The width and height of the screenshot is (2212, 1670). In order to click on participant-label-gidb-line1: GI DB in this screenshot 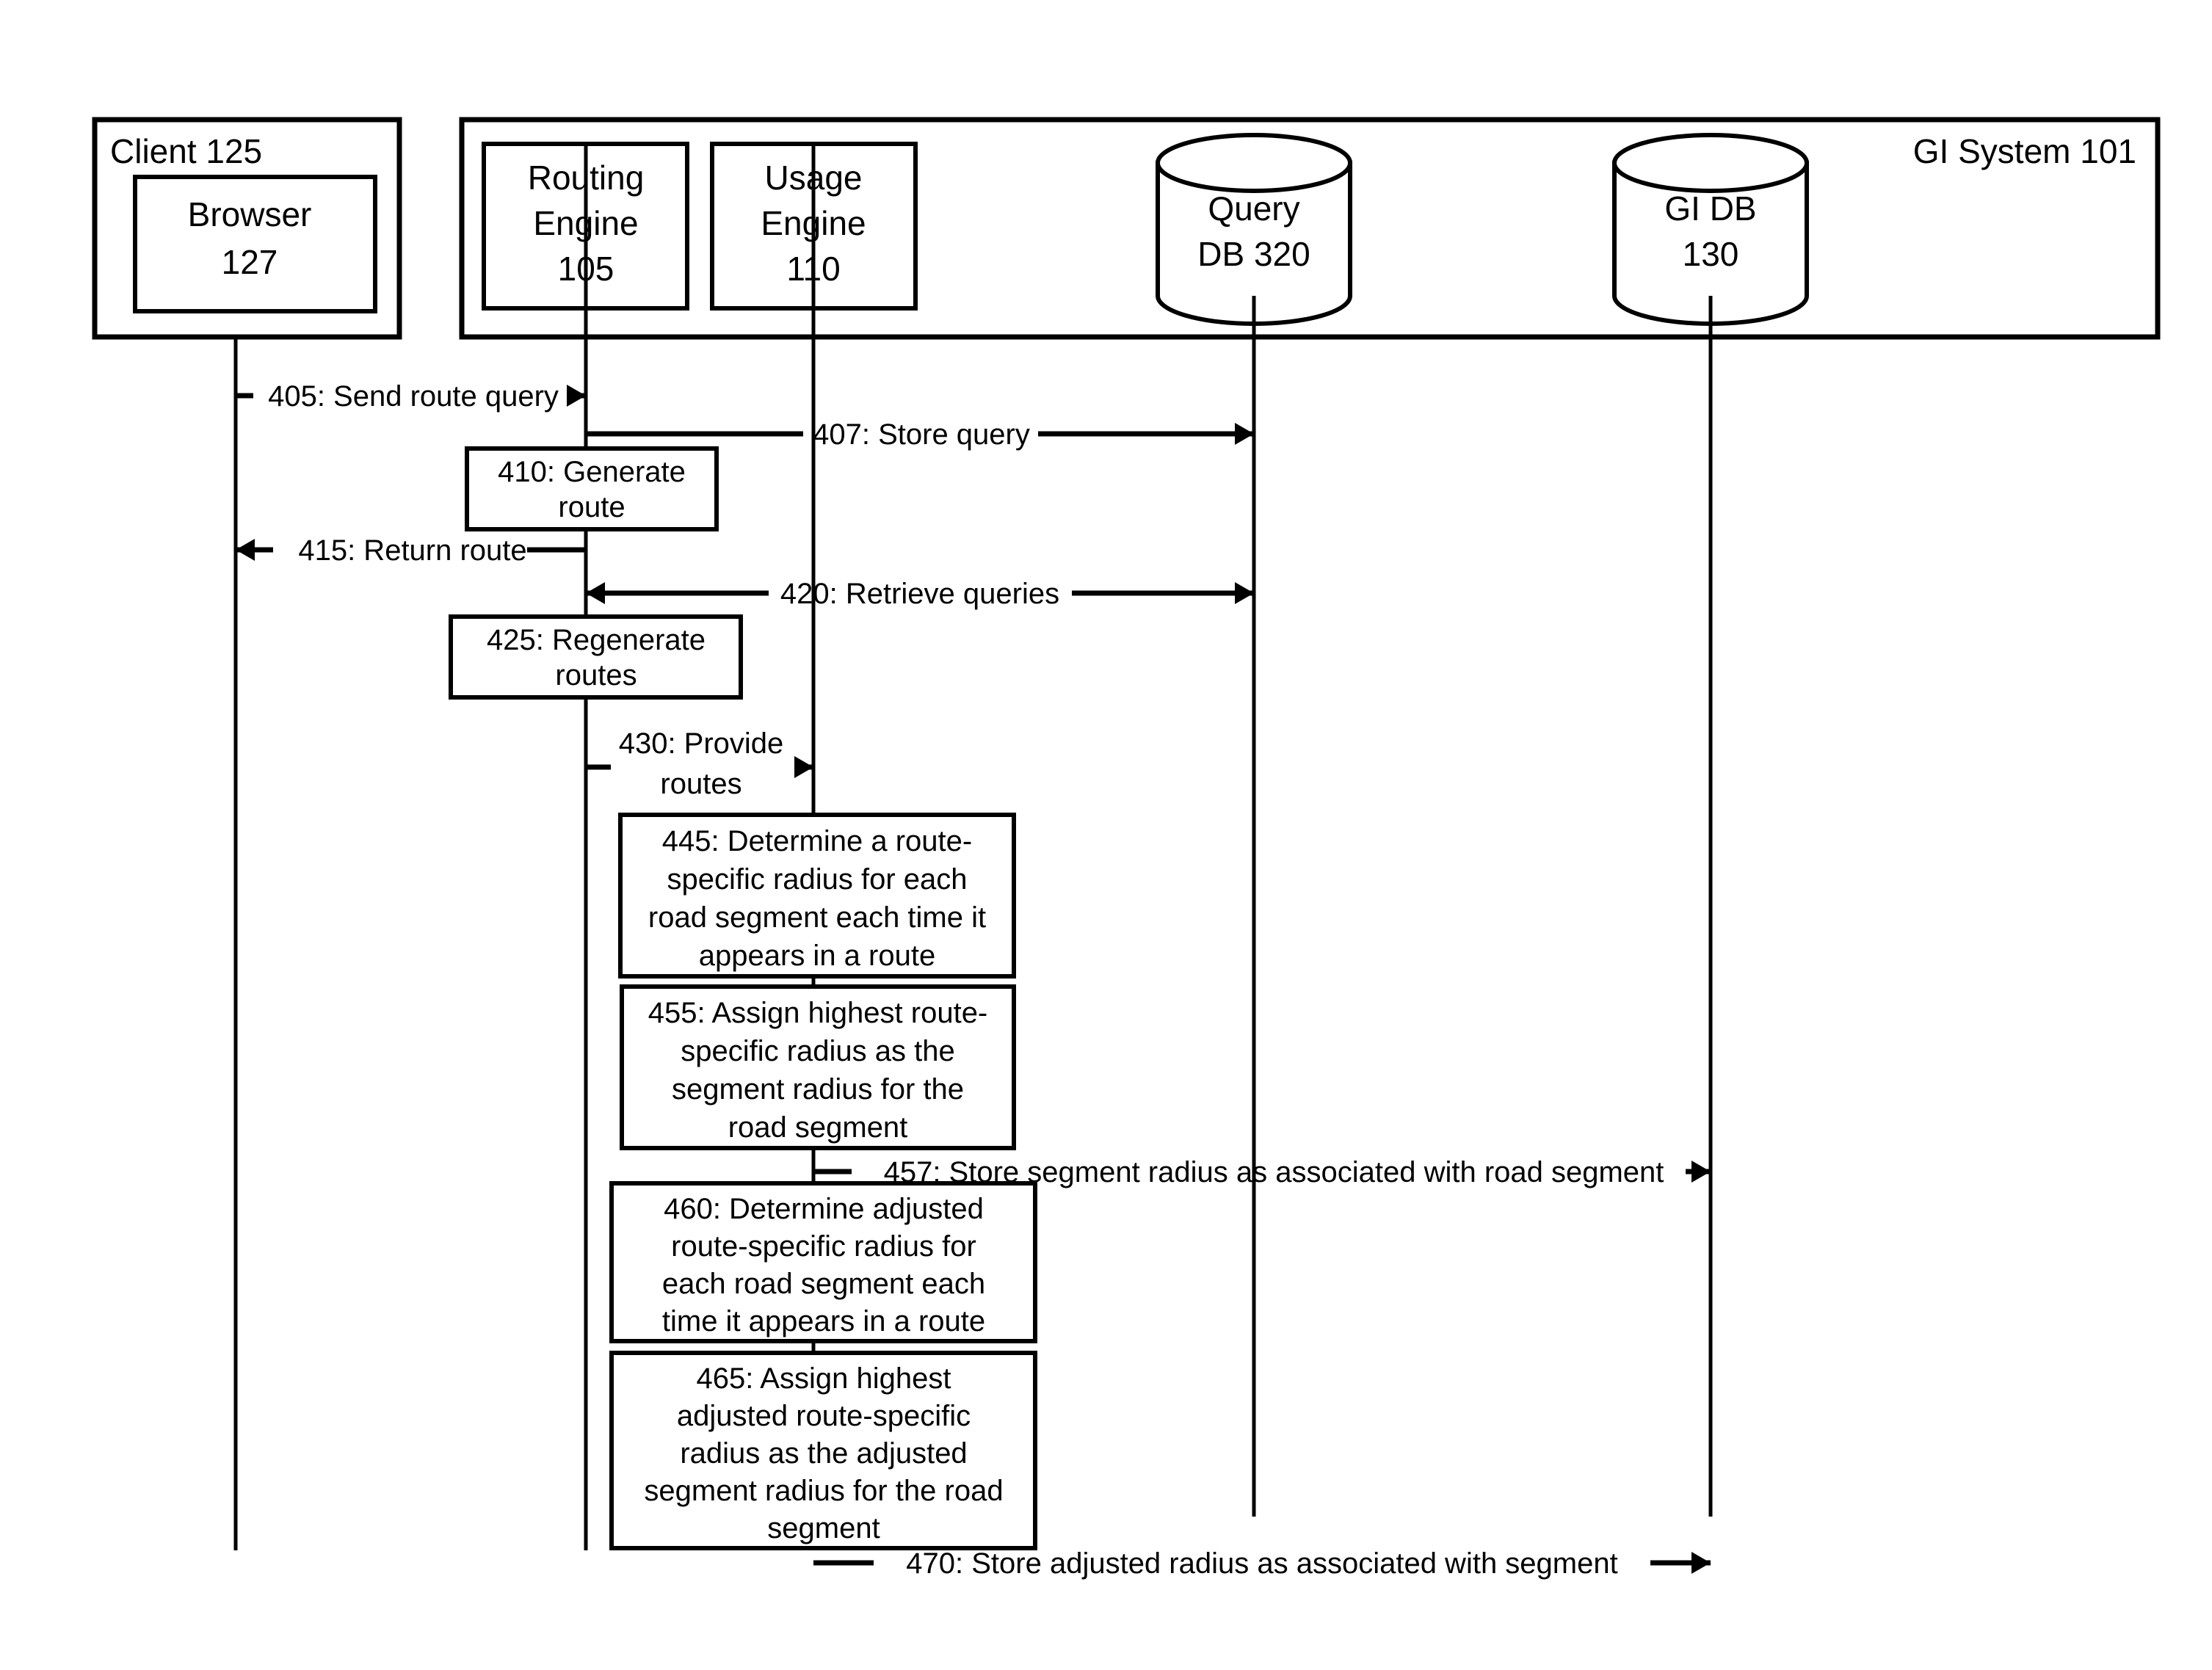, I will do `click(1710, 208)`.